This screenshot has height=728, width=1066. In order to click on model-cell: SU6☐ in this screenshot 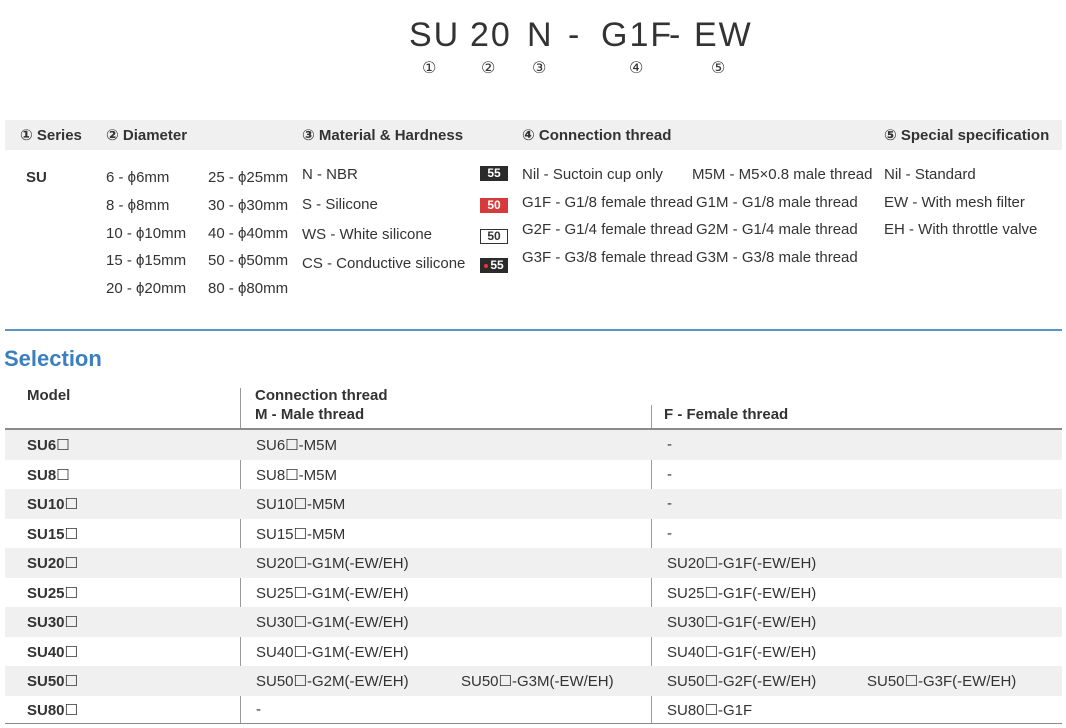, I will do `click(48, 445)`.